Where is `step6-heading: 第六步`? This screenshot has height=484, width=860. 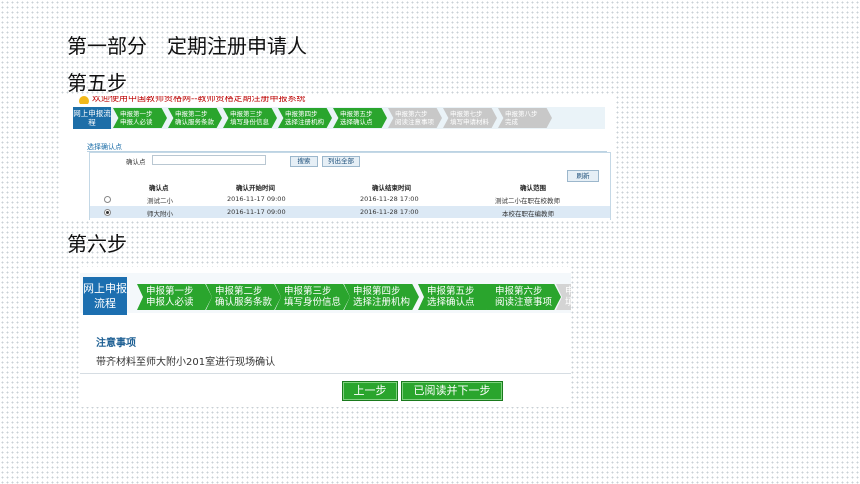 step6-heading: 第六步 is located at coordinates (97, 244).